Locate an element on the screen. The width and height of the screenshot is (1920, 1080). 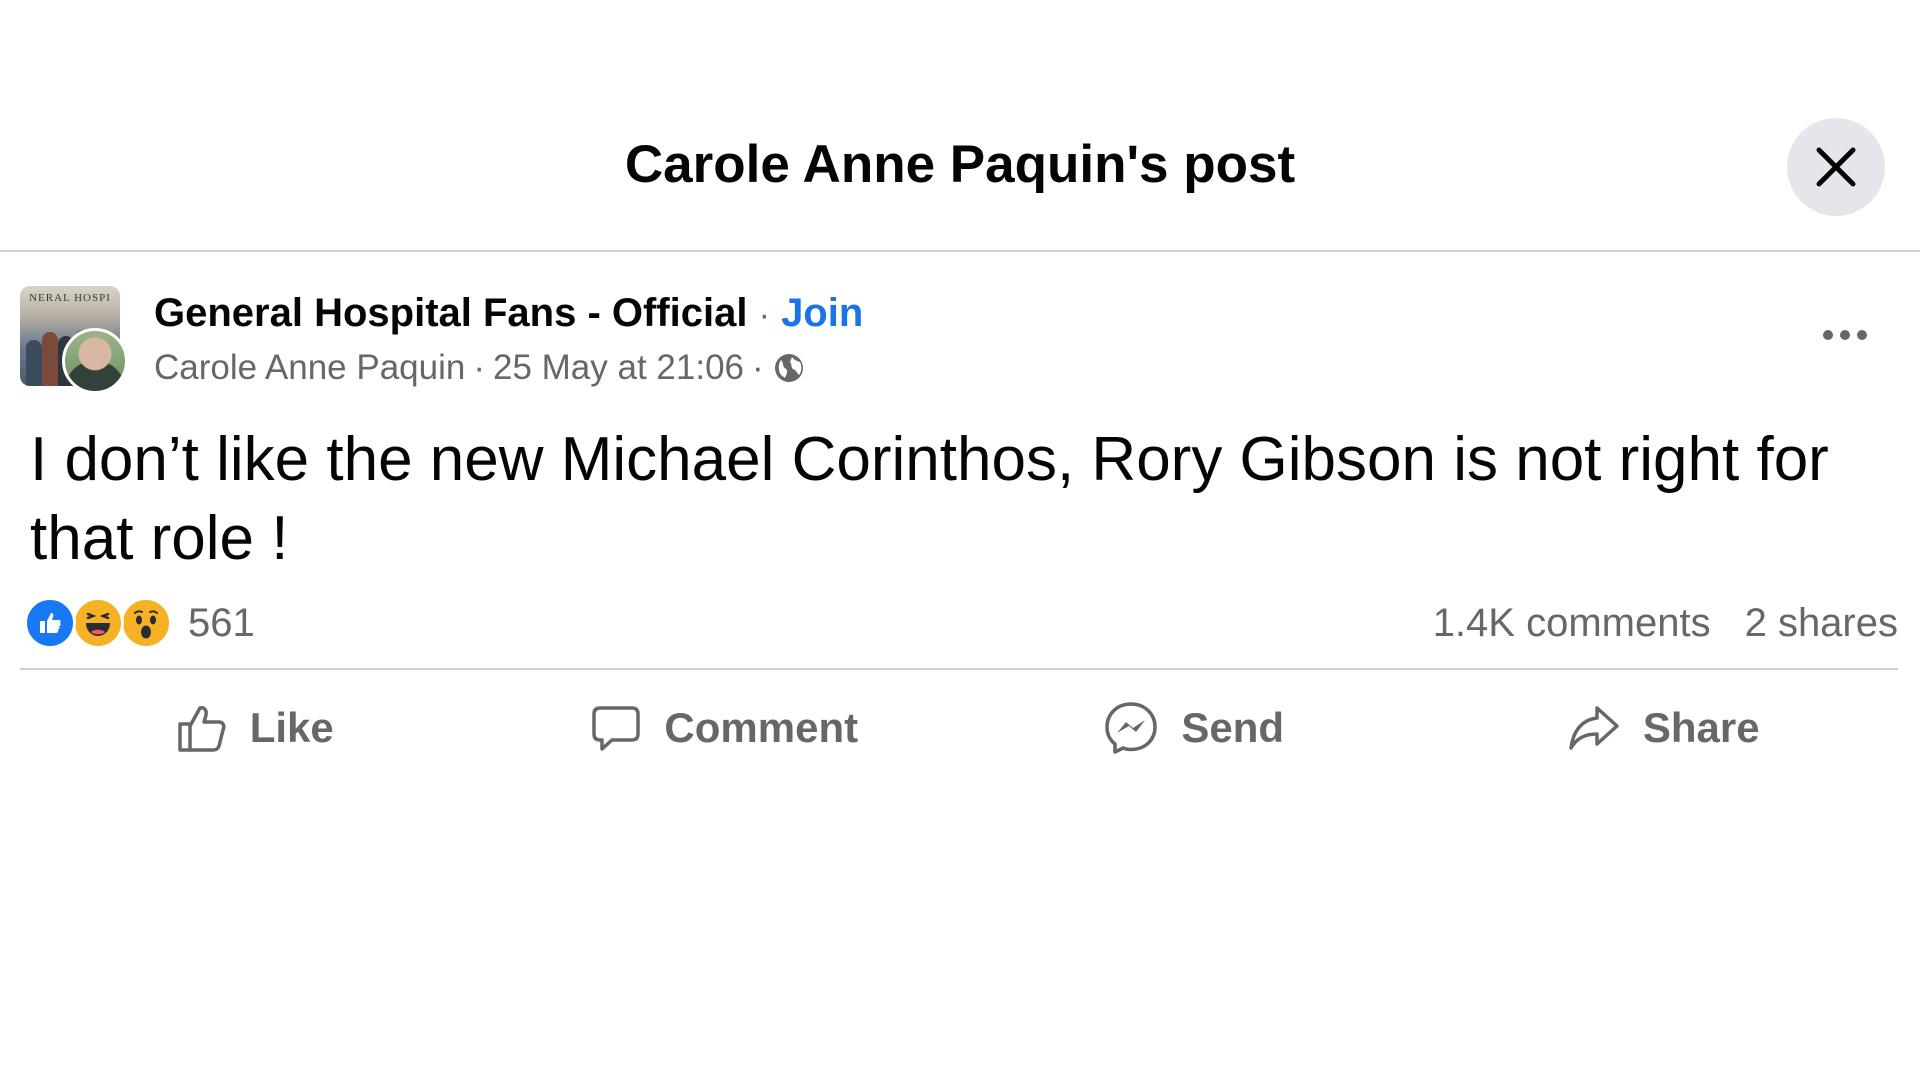
author-link: Carole Anne Paquin is located at coordinates (309, 368).